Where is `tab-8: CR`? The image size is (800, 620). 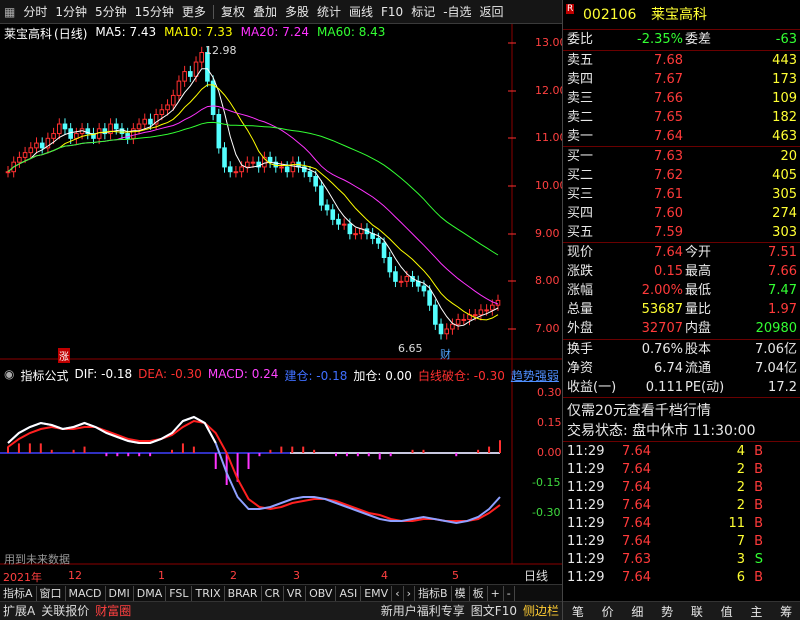
tab-8: CR is located at coordinates (273, 593).